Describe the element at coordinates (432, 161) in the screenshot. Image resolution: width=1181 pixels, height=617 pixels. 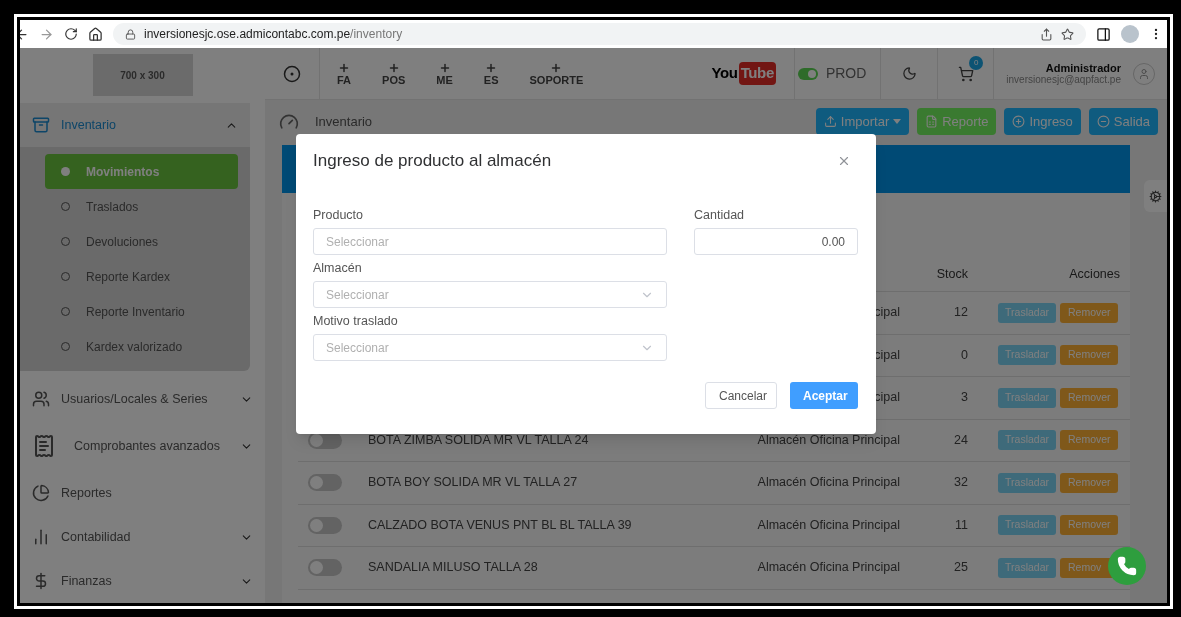
I see `modal-title: Ingreso de producto al almacén` at that location.